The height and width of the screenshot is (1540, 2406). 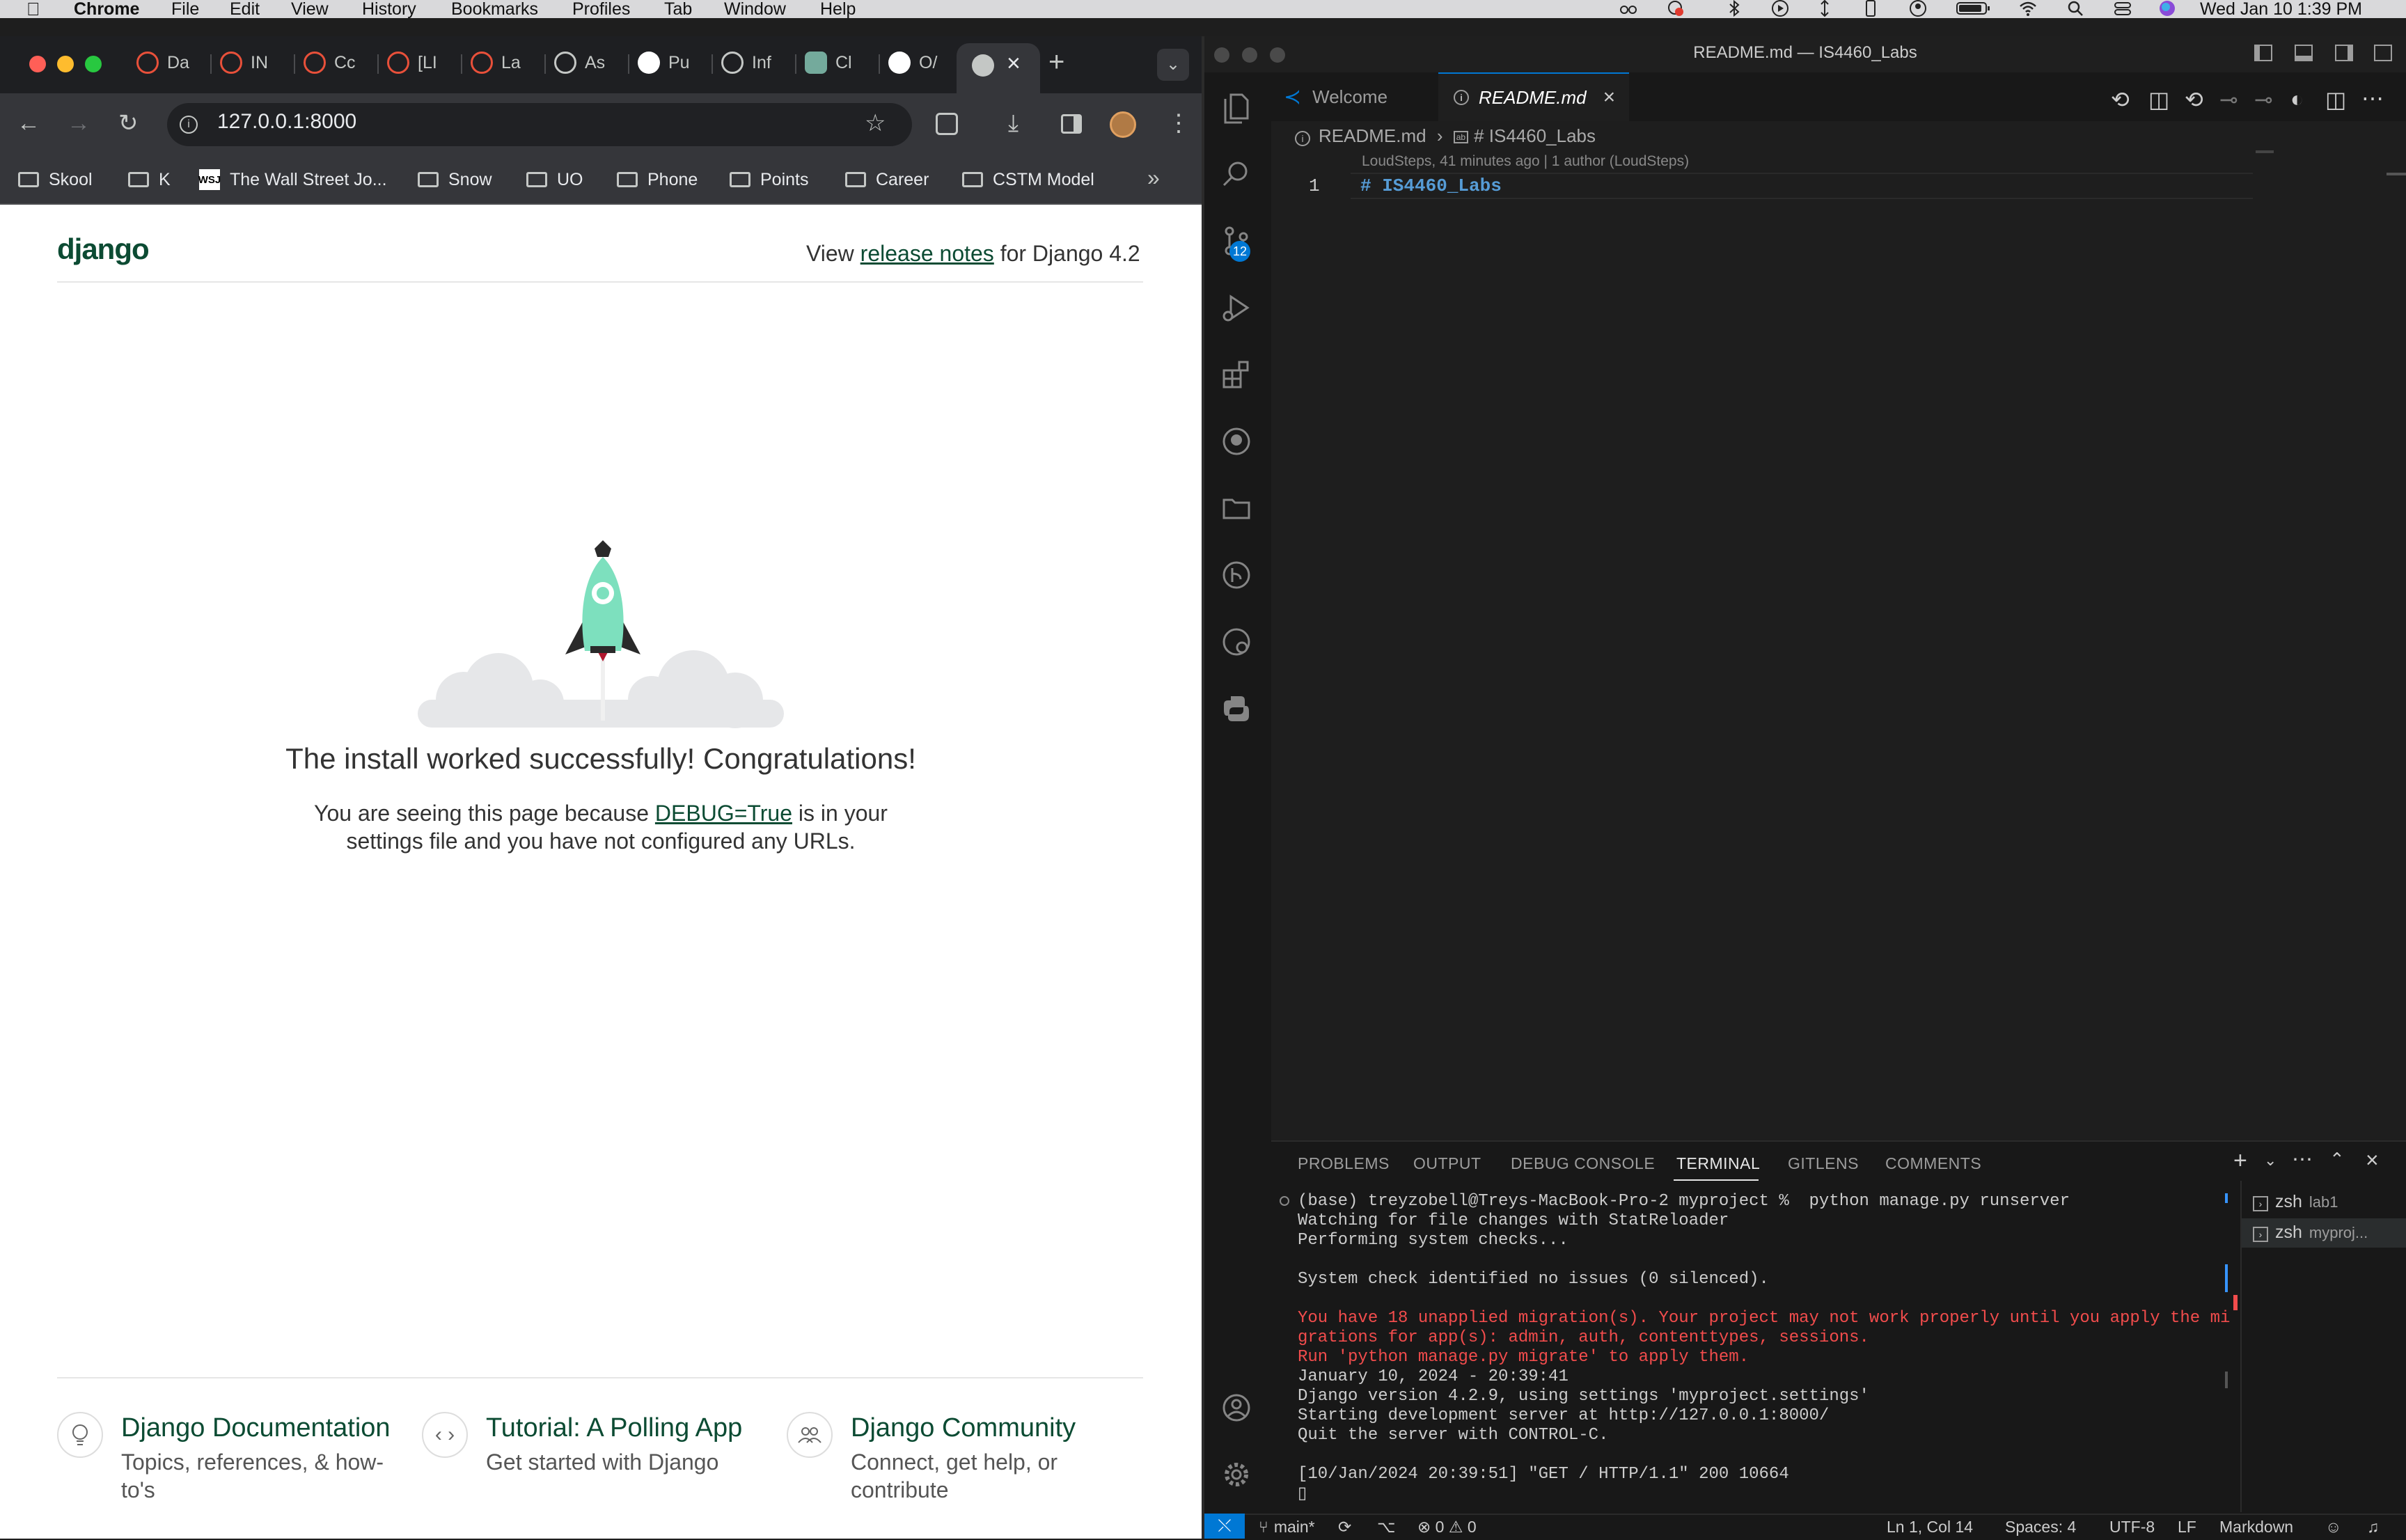 I want to click on previous-change-icon: ⊸, so click(x=2228, y=99).